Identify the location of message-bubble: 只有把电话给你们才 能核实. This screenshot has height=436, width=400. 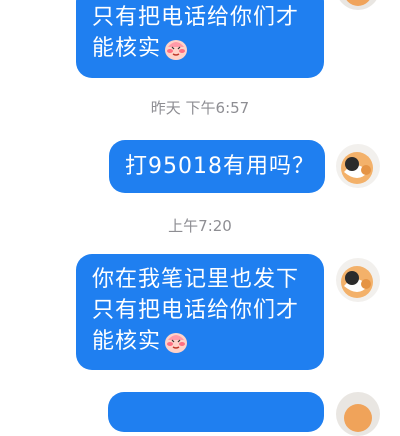
(200, 39).